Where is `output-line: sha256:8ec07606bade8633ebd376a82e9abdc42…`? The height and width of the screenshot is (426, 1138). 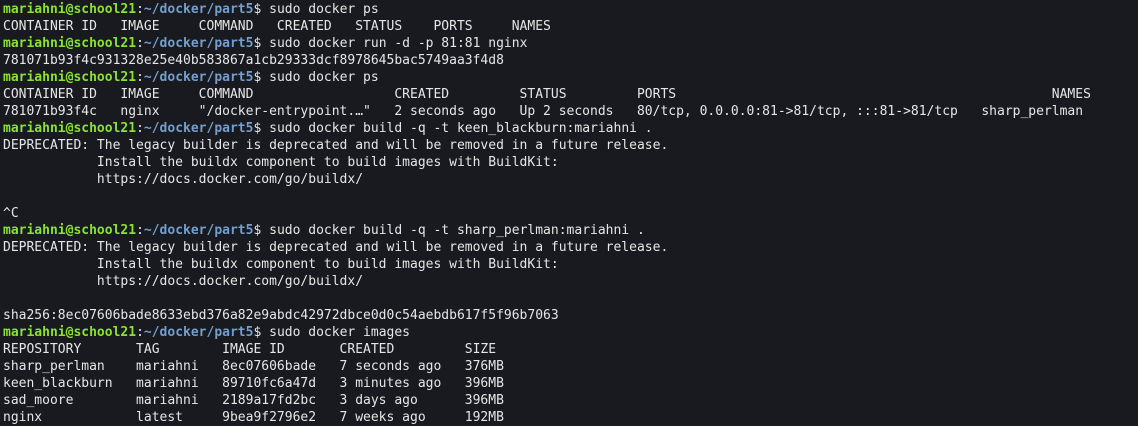 output-line: sha256:8ec07606bade8633ebd376a82e9abdc42… is located at coordinates (570, 315).